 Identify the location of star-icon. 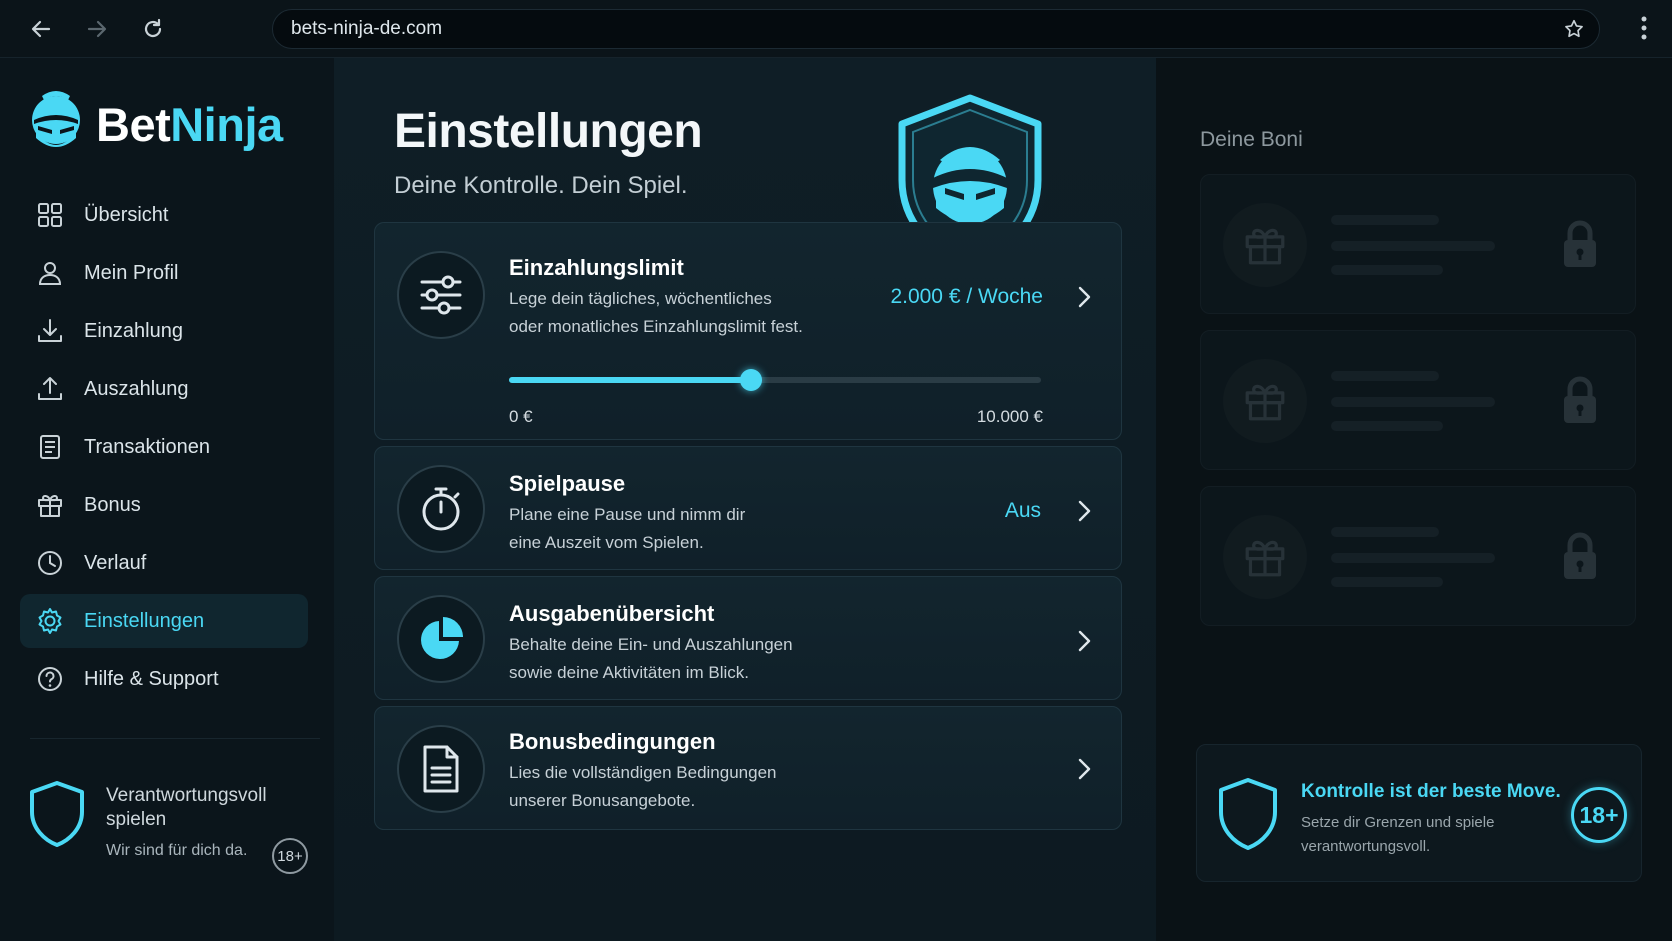
(1574, 29).